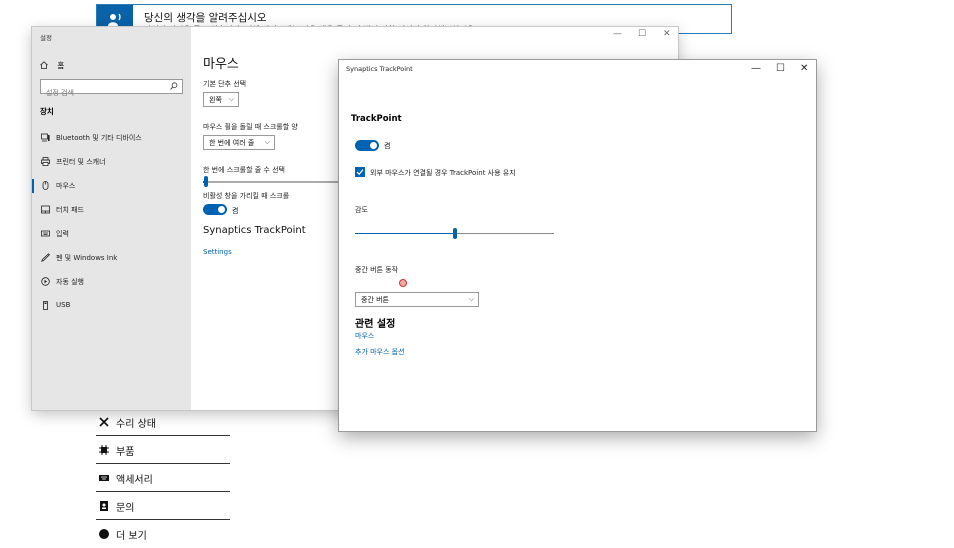 This screenshot has width=954, height=548. Describe the element at coordinates (111, 210) in the screenshot. I see `sidebar-item-touchpad: 터치 패드` at that location.